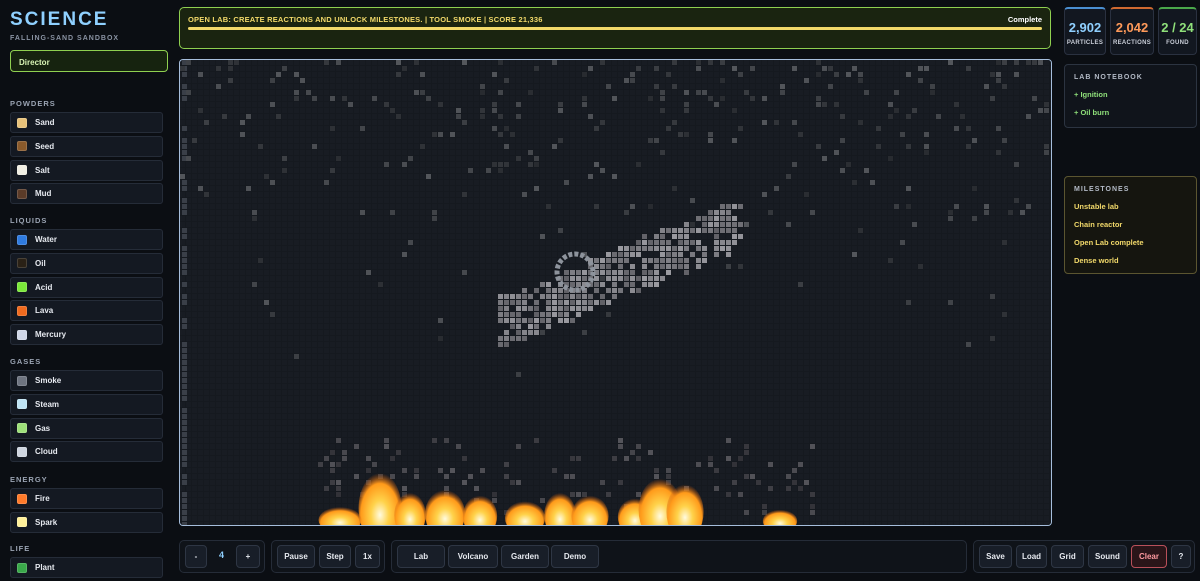 The width and height of the screenshot is (1200, 581). What do you see at coordinates (26, 361) in the screenshot?
I see `material-group-title: GASES` at bounding box center [26, 361].